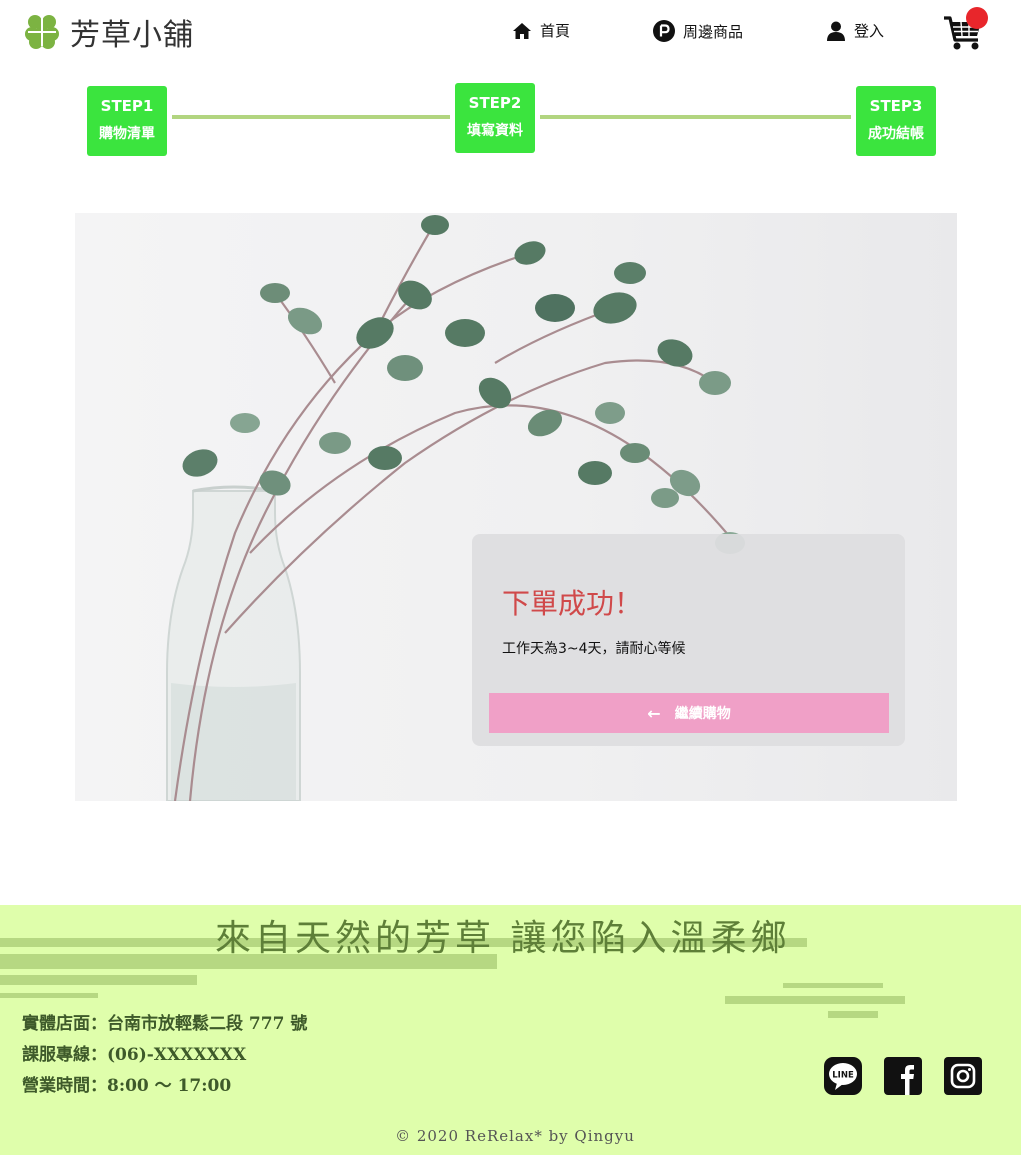 The width and height of the screenshot is (1024, 1155). I want to click on success-message: 工作天為3~4天，請耐心等候, so click(594, 649).